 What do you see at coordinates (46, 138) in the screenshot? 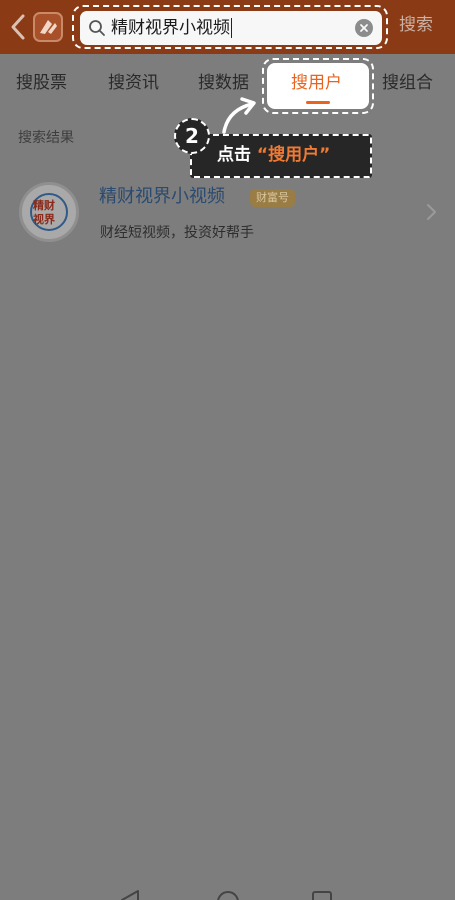
I see `results-section-label: 搜索结果` at bounding box center [46, 138].